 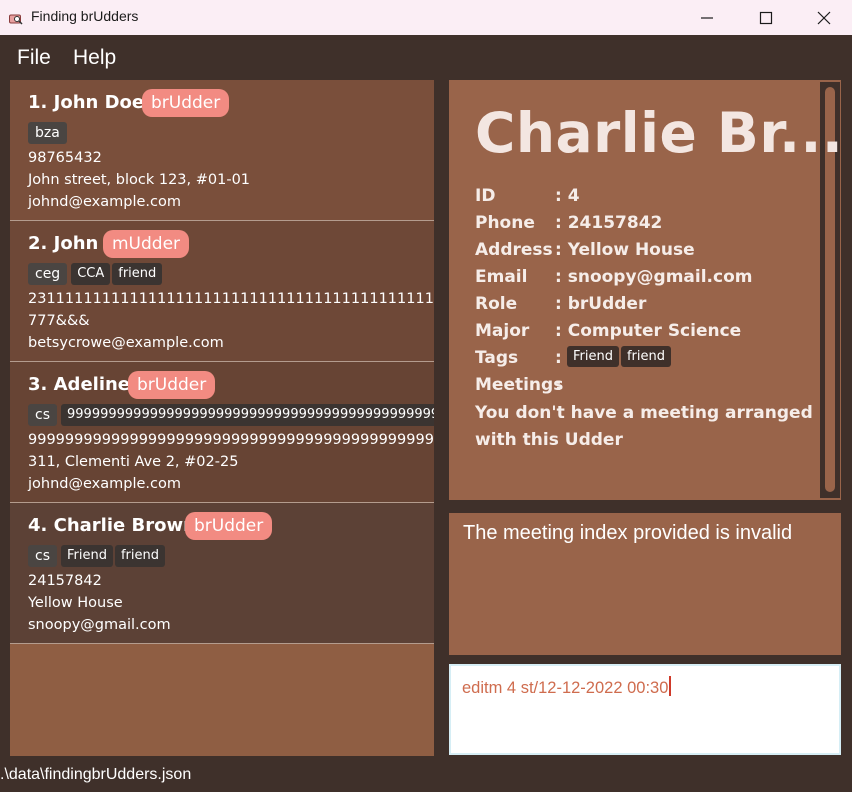 What do you see at coordinates (496, 304) in the screenshot?
I see `detail-label-role: Role` at bounding box center [496, 304].